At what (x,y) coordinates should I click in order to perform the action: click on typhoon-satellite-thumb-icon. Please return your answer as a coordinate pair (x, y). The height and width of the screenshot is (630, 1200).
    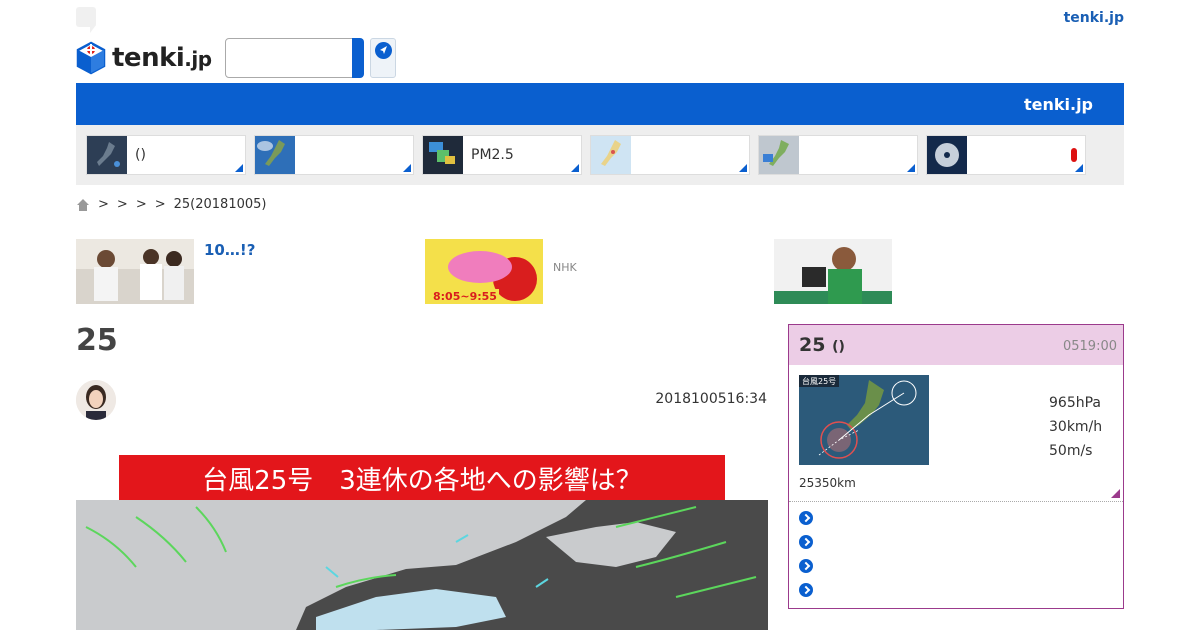
    Looking at the image, I should click on (947, 155).